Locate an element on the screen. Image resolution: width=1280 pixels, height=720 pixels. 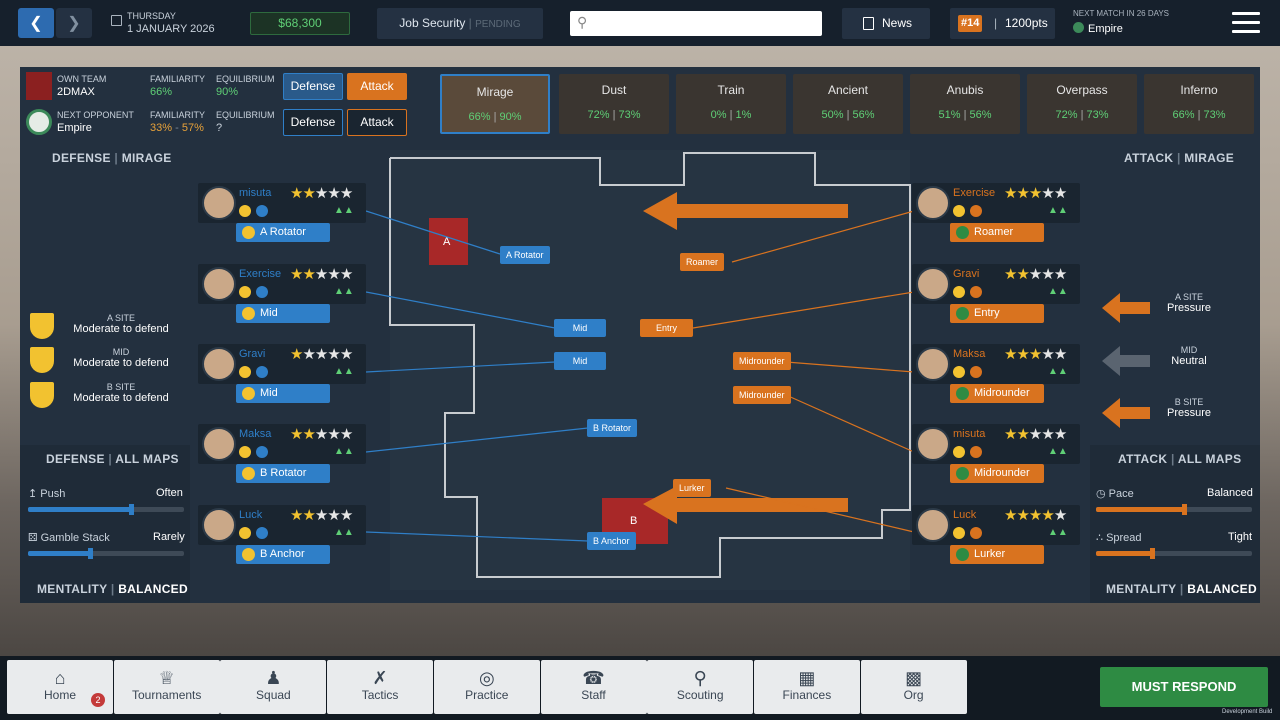
spread-slider is located at coordinates (1174, 553).